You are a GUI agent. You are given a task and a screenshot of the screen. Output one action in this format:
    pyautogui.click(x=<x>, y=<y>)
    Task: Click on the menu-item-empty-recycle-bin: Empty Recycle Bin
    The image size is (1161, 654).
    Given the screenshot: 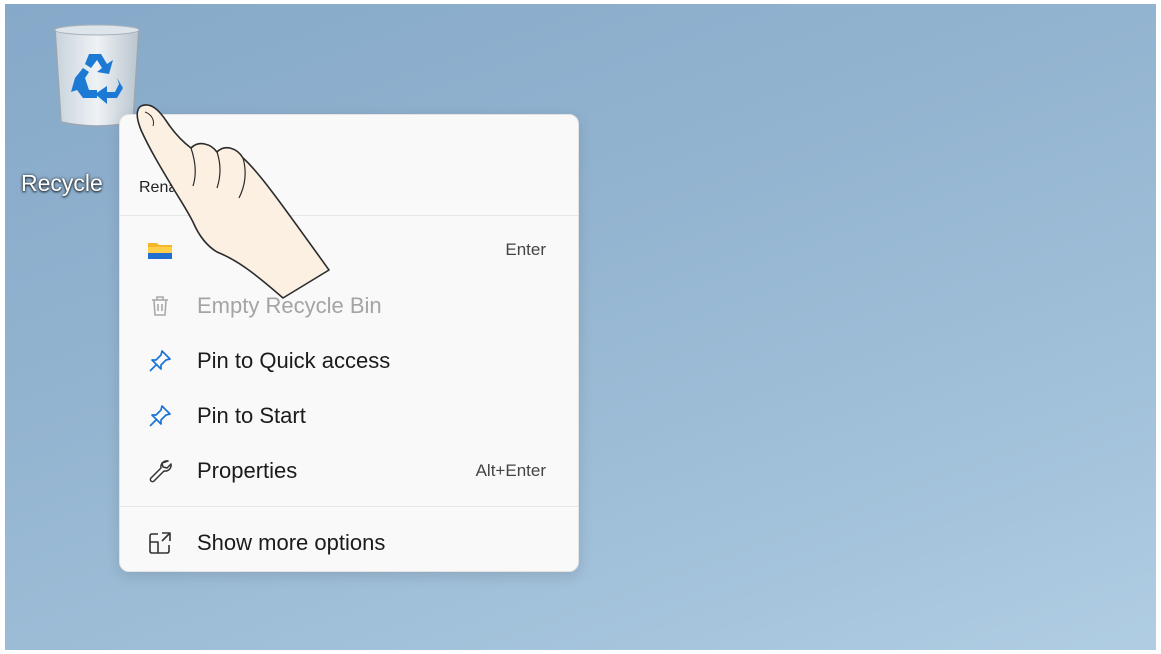 What is the action you would take?
    pyautogui.click(x=349, y=306)
    